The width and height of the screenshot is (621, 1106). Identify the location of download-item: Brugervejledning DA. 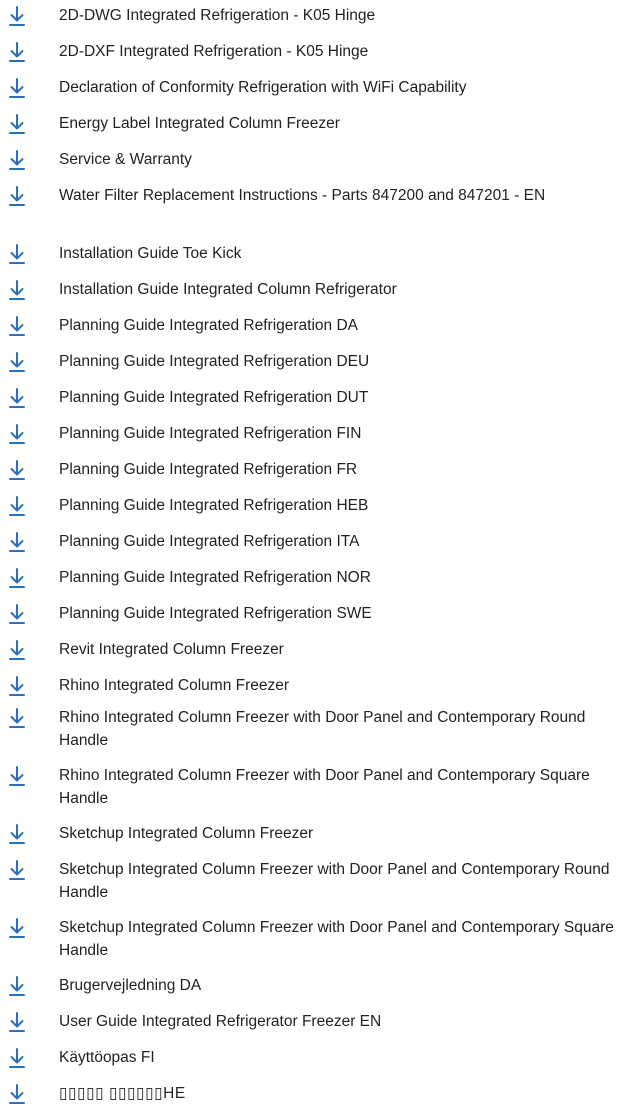
(310, 986).